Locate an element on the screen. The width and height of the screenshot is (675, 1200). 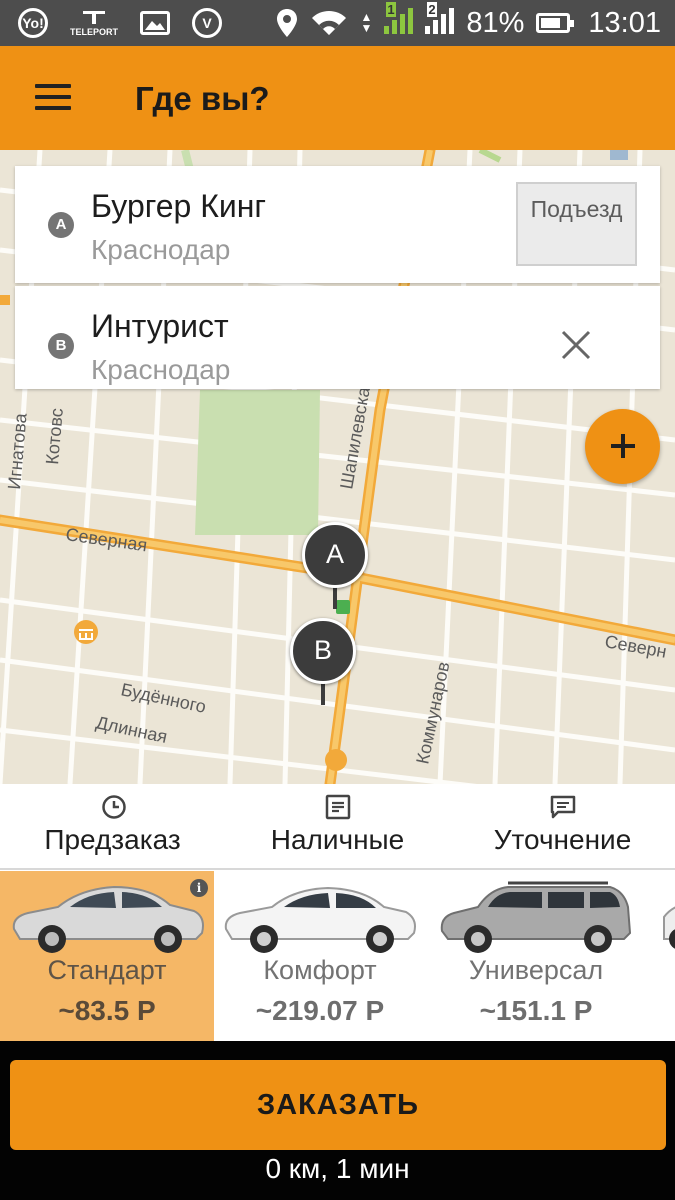
option-preorder-label: Предзаказ is located at coordinates (112, 839).